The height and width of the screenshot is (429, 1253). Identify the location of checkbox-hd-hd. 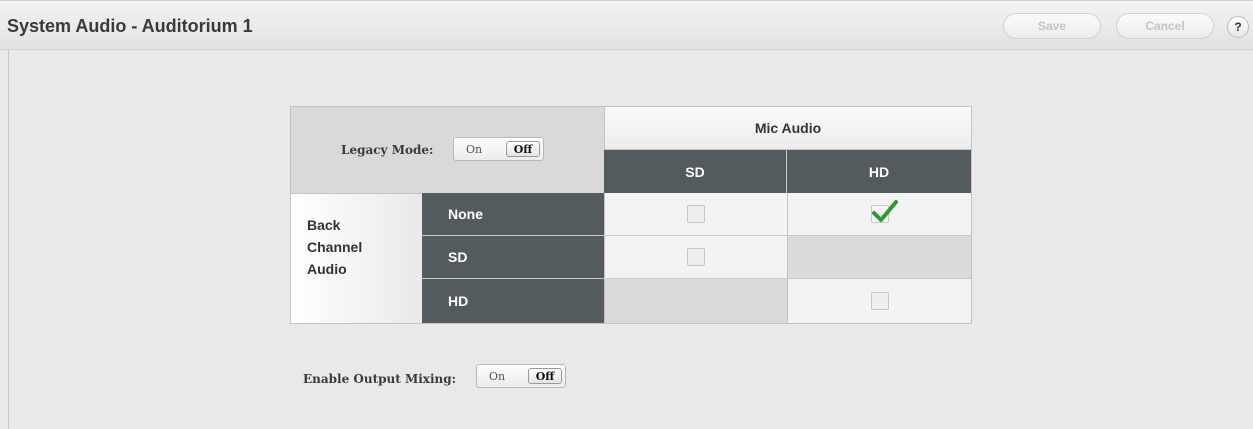
(879, 301).